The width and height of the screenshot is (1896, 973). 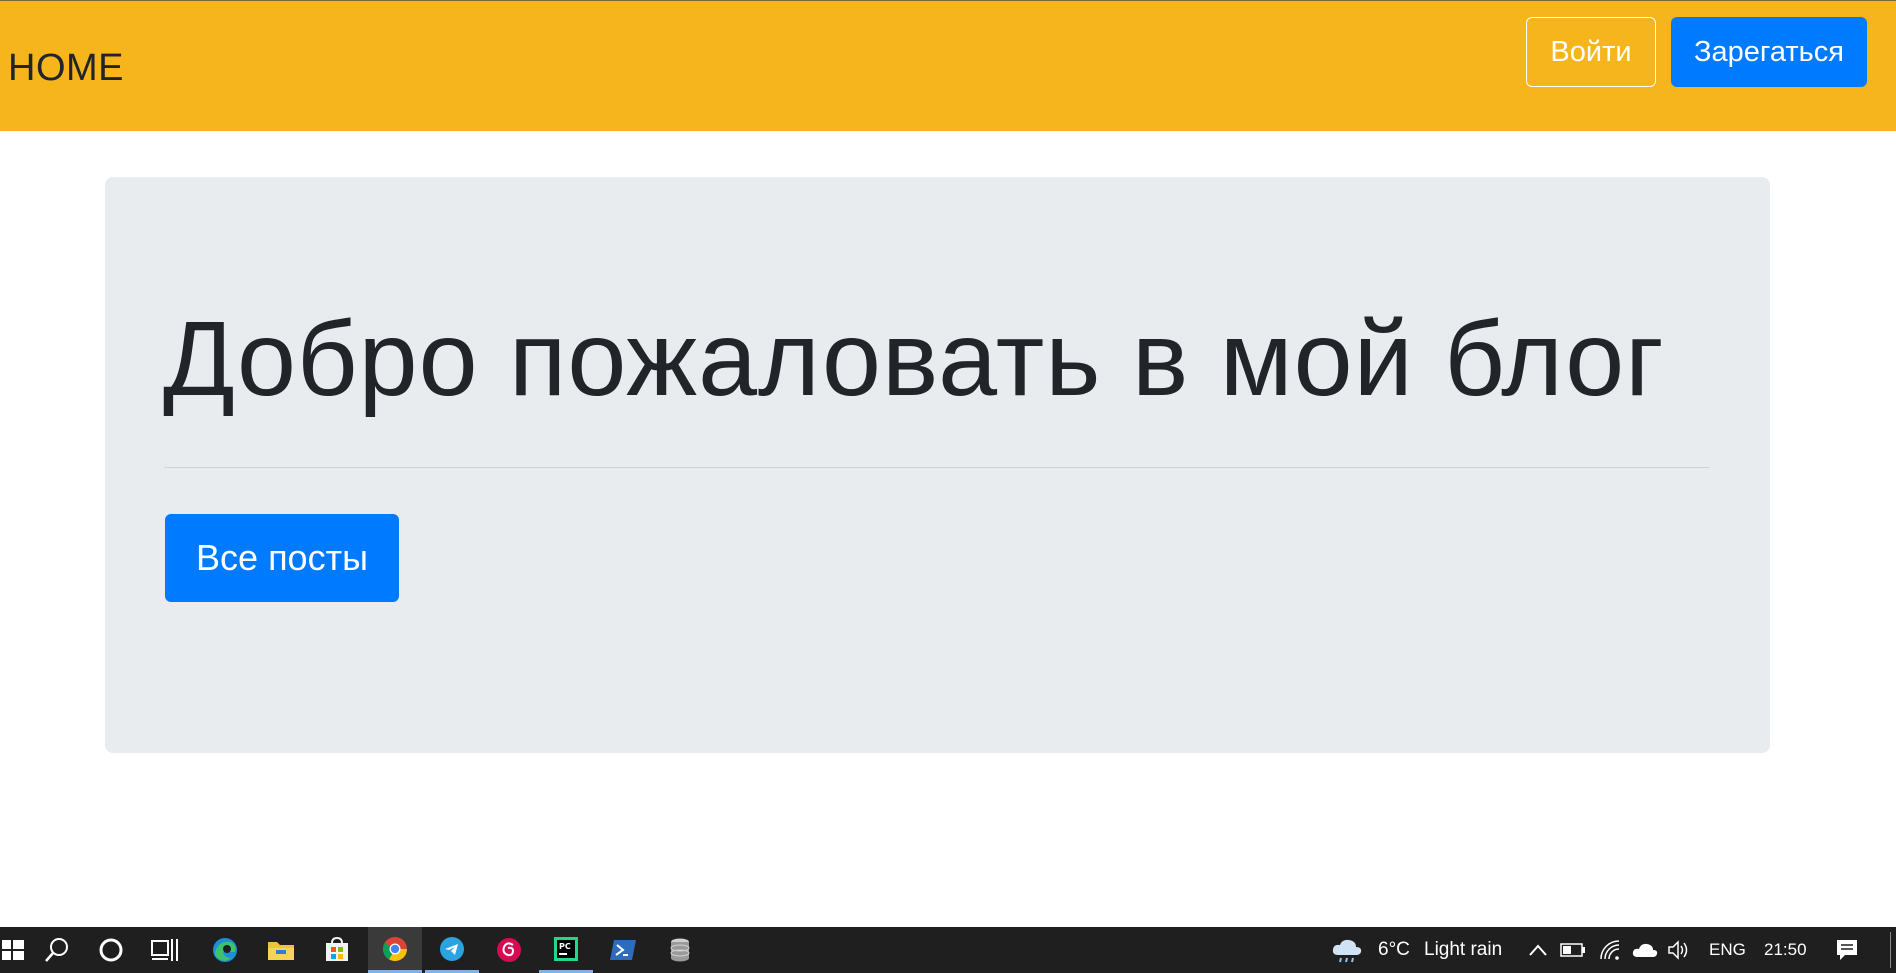 What do you see at coordinates (1394, 950) in the screenshot?
I see `weather-temperature: 6°C` at bounding box center [1394, 950].